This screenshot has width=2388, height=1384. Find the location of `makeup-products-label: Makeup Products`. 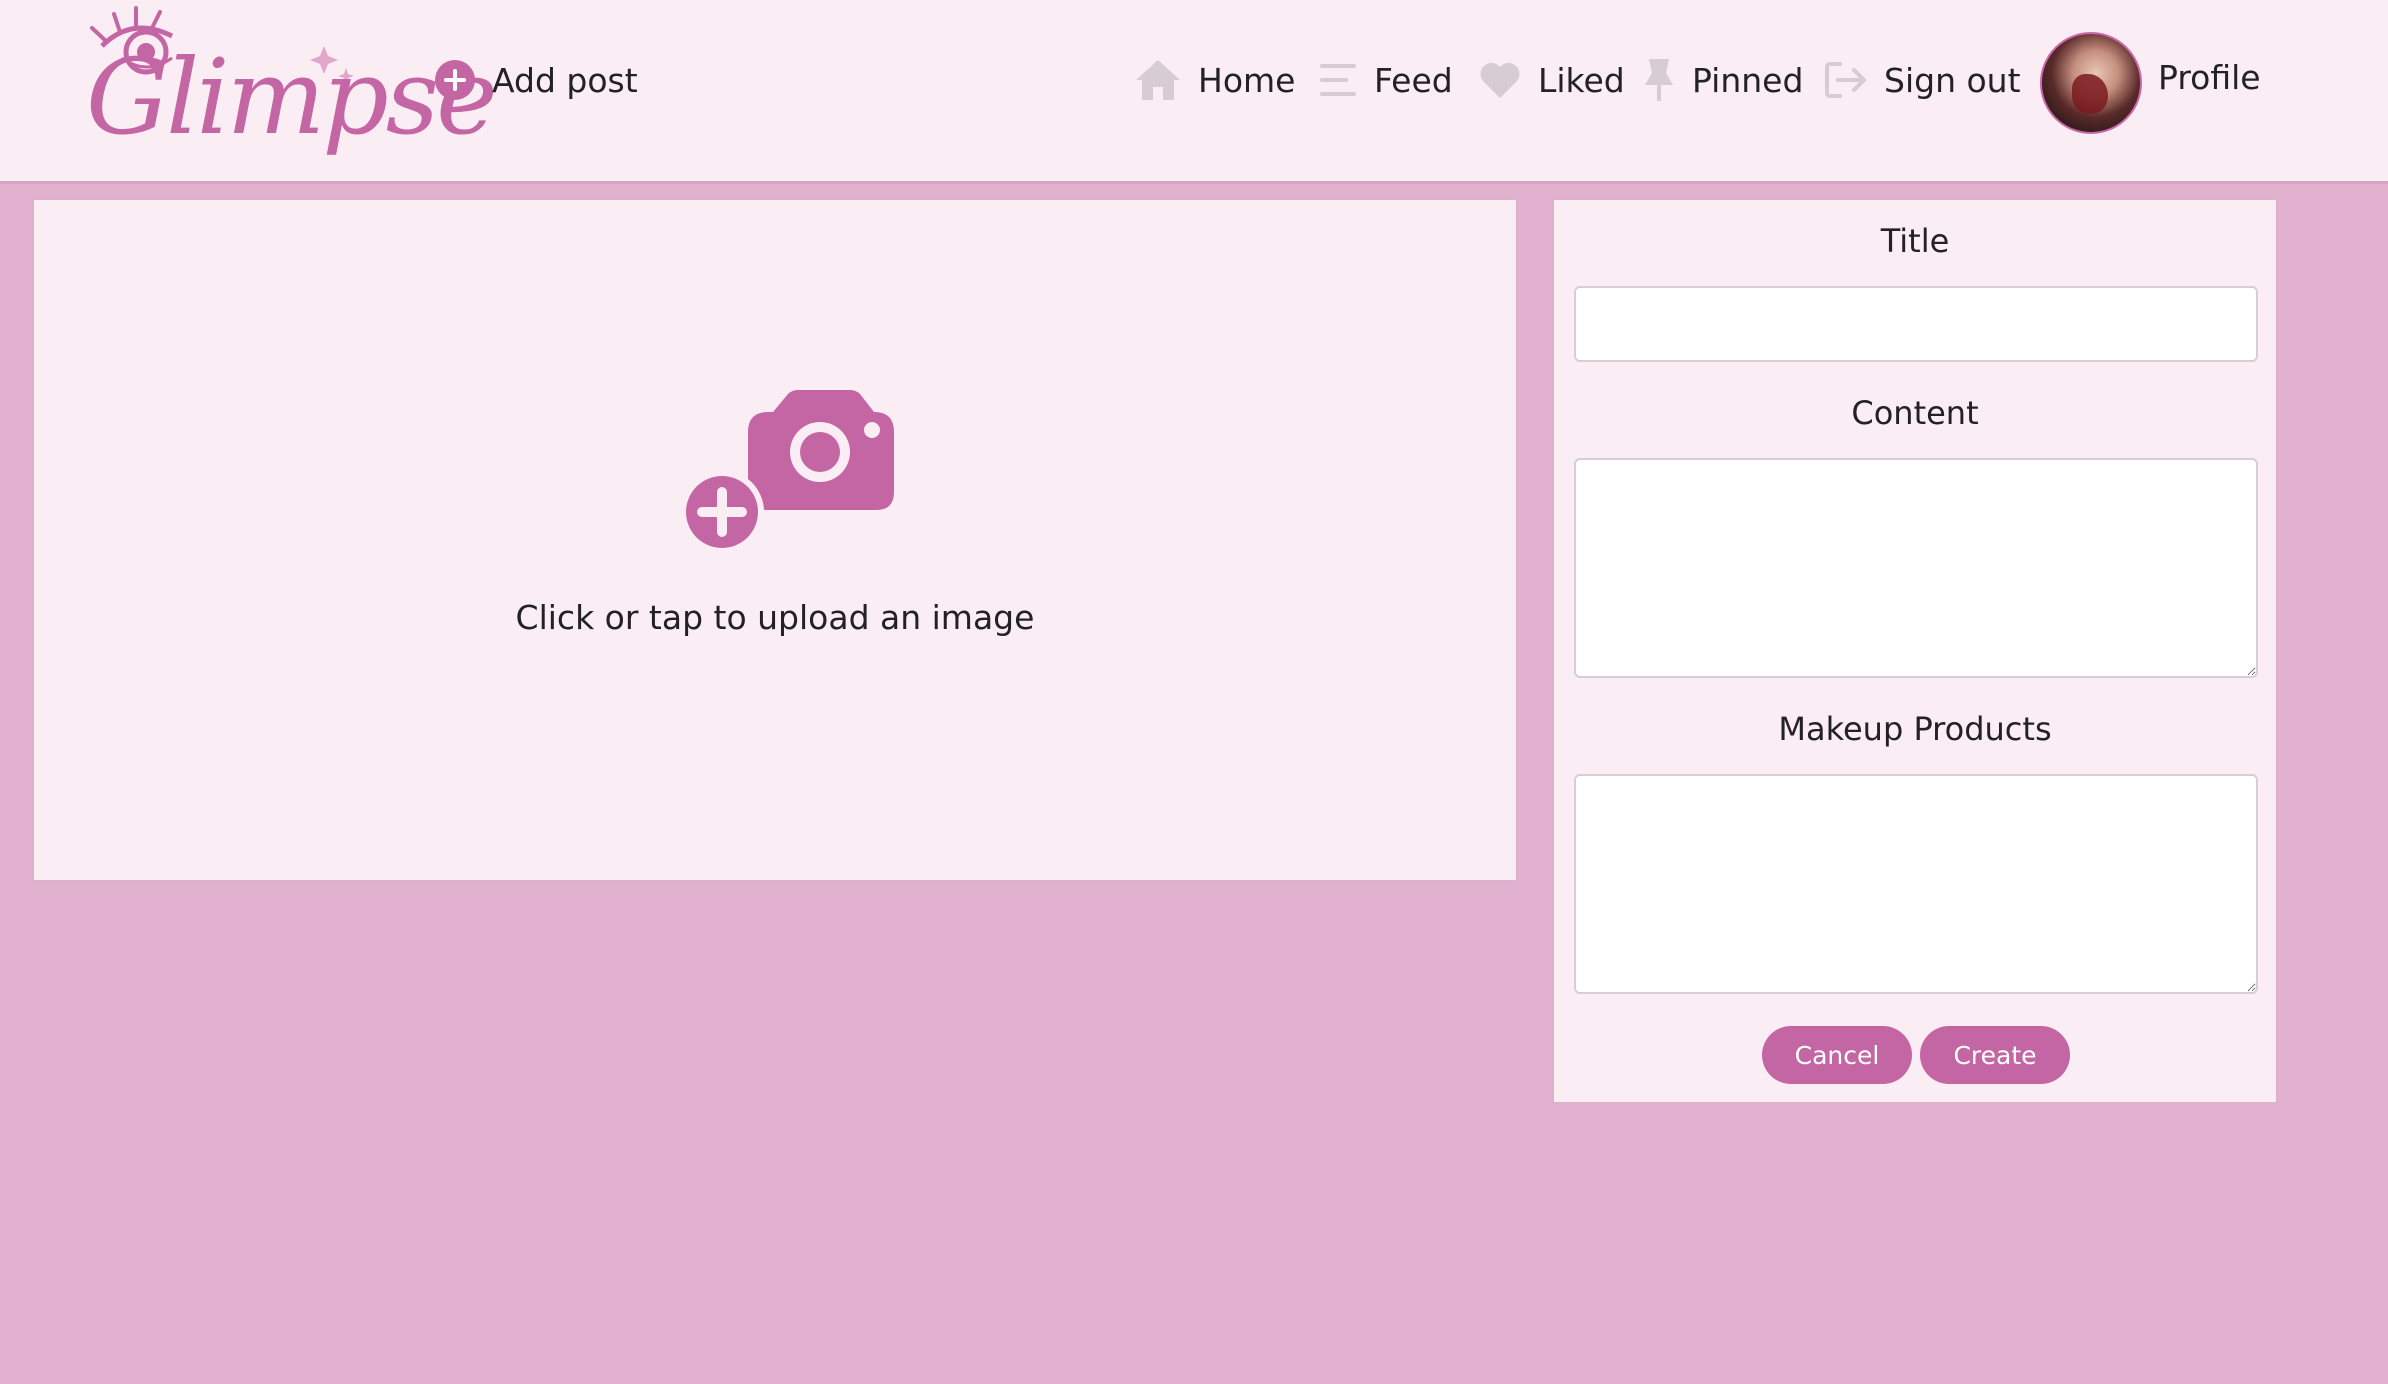

makeup-products-label: Makeup Products is located at coordinates (1915, 729).